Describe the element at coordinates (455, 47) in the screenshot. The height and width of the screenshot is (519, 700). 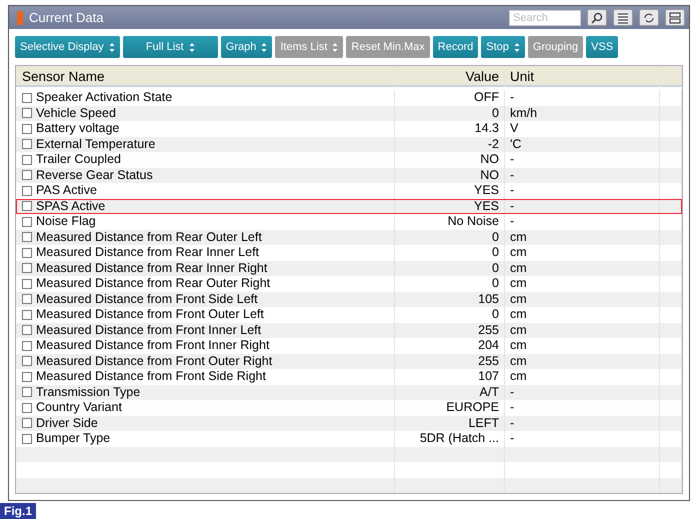
I see `toolbar-button: Record` at that location.